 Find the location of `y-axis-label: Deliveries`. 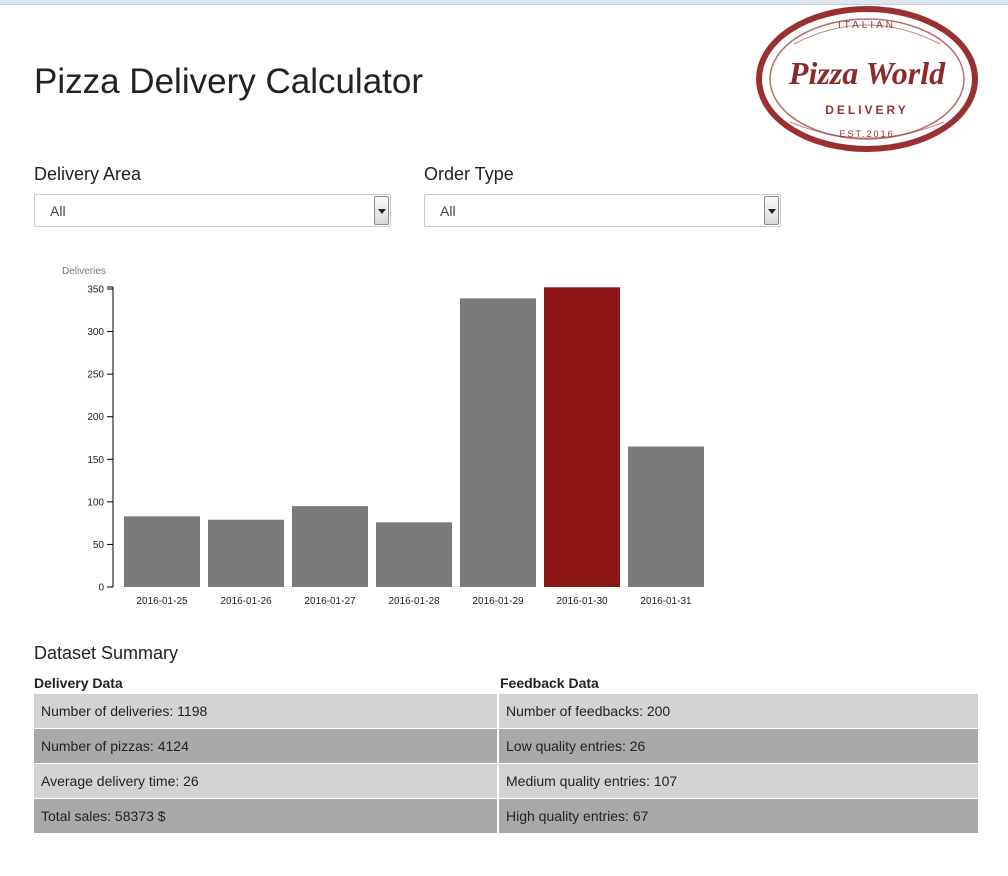

y-axis-label: Deliveries is located at coordinates (84, 271).